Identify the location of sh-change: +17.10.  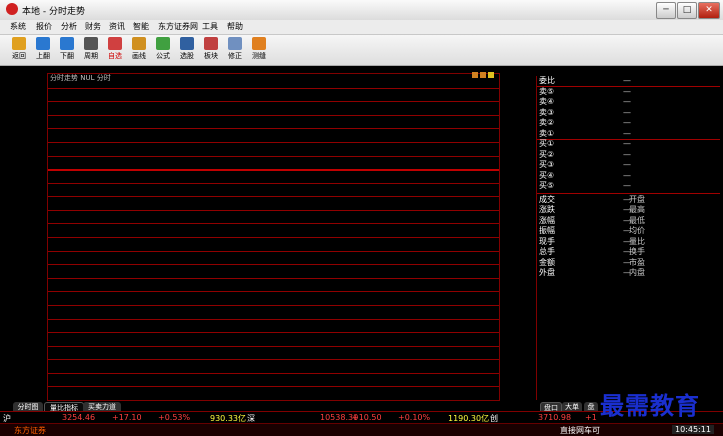
(127, 417).